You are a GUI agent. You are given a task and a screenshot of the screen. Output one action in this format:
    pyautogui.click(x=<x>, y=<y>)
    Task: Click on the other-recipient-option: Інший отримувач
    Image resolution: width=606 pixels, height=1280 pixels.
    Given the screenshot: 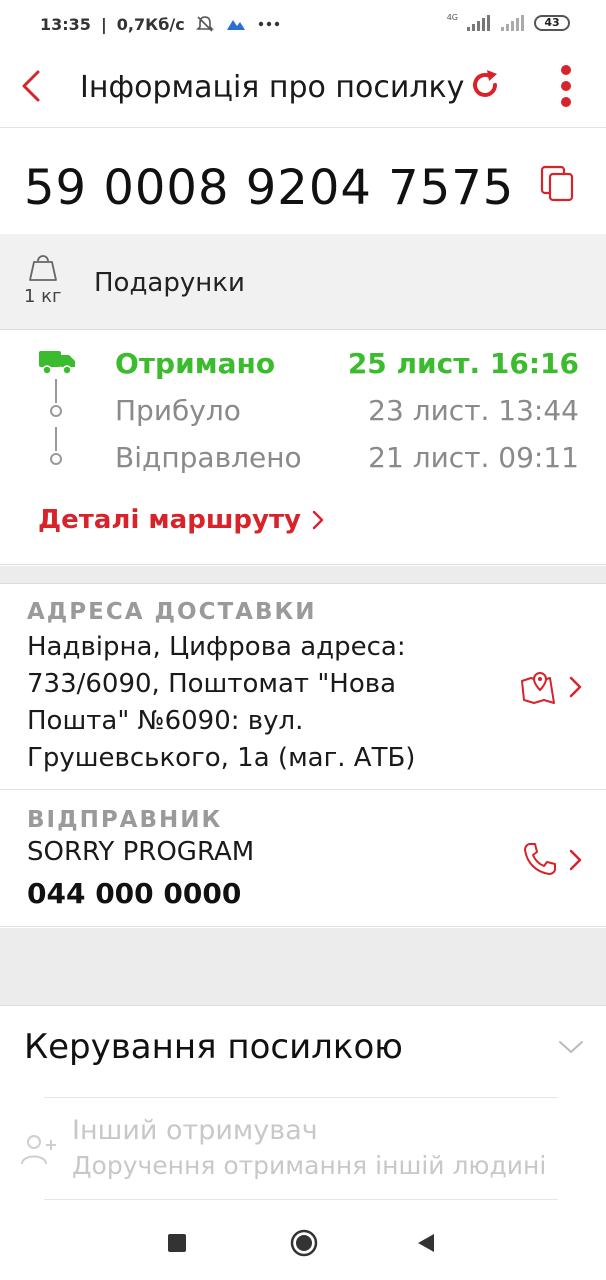 What is the action you would take?
    pyautogui.click(x=195, y=1130)
    